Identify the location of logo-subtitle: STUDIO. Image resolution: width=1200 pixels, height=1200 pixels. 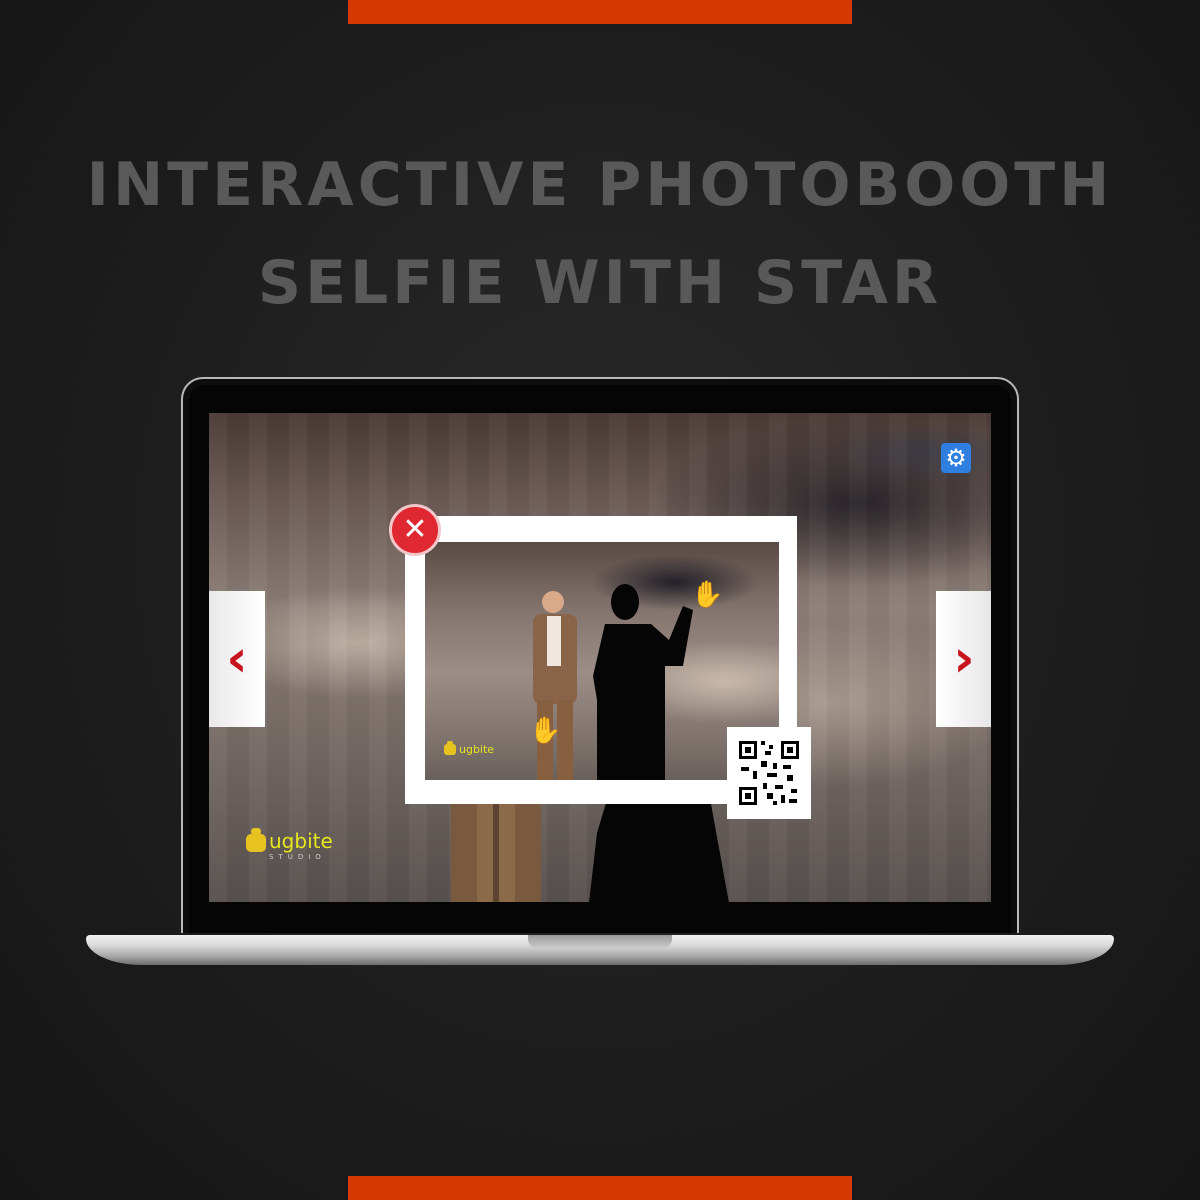
(297, 857).